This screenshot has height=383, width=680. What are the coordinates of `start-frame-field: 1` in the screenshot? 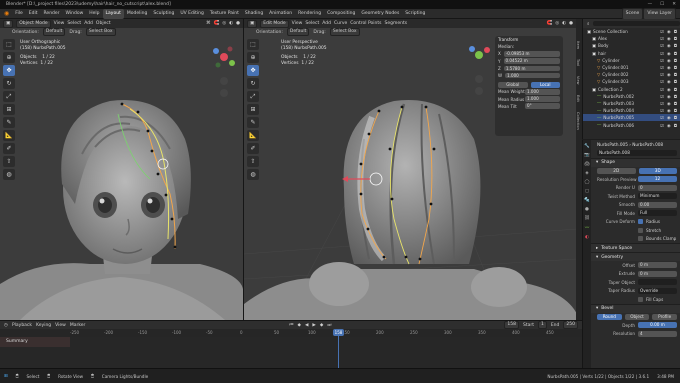 It's located at (542, 325).